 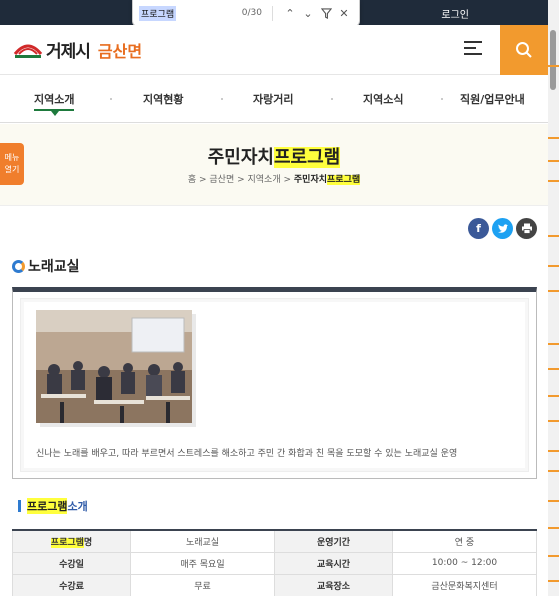 I want to click on logo-icon, so click(x=28, y=50).